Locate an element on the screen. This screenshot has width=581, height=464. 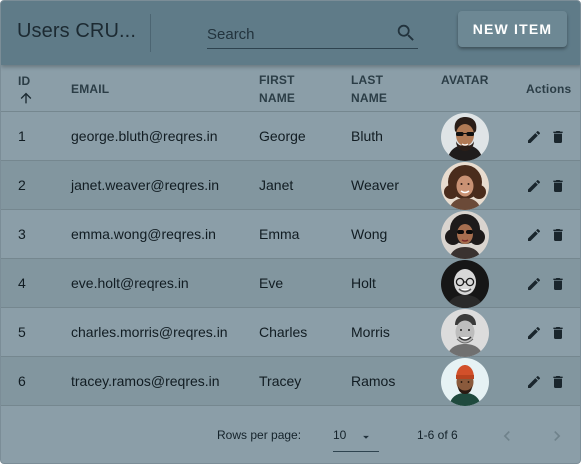
cell-last-name: Weaver is located at coordinates (375, 185).